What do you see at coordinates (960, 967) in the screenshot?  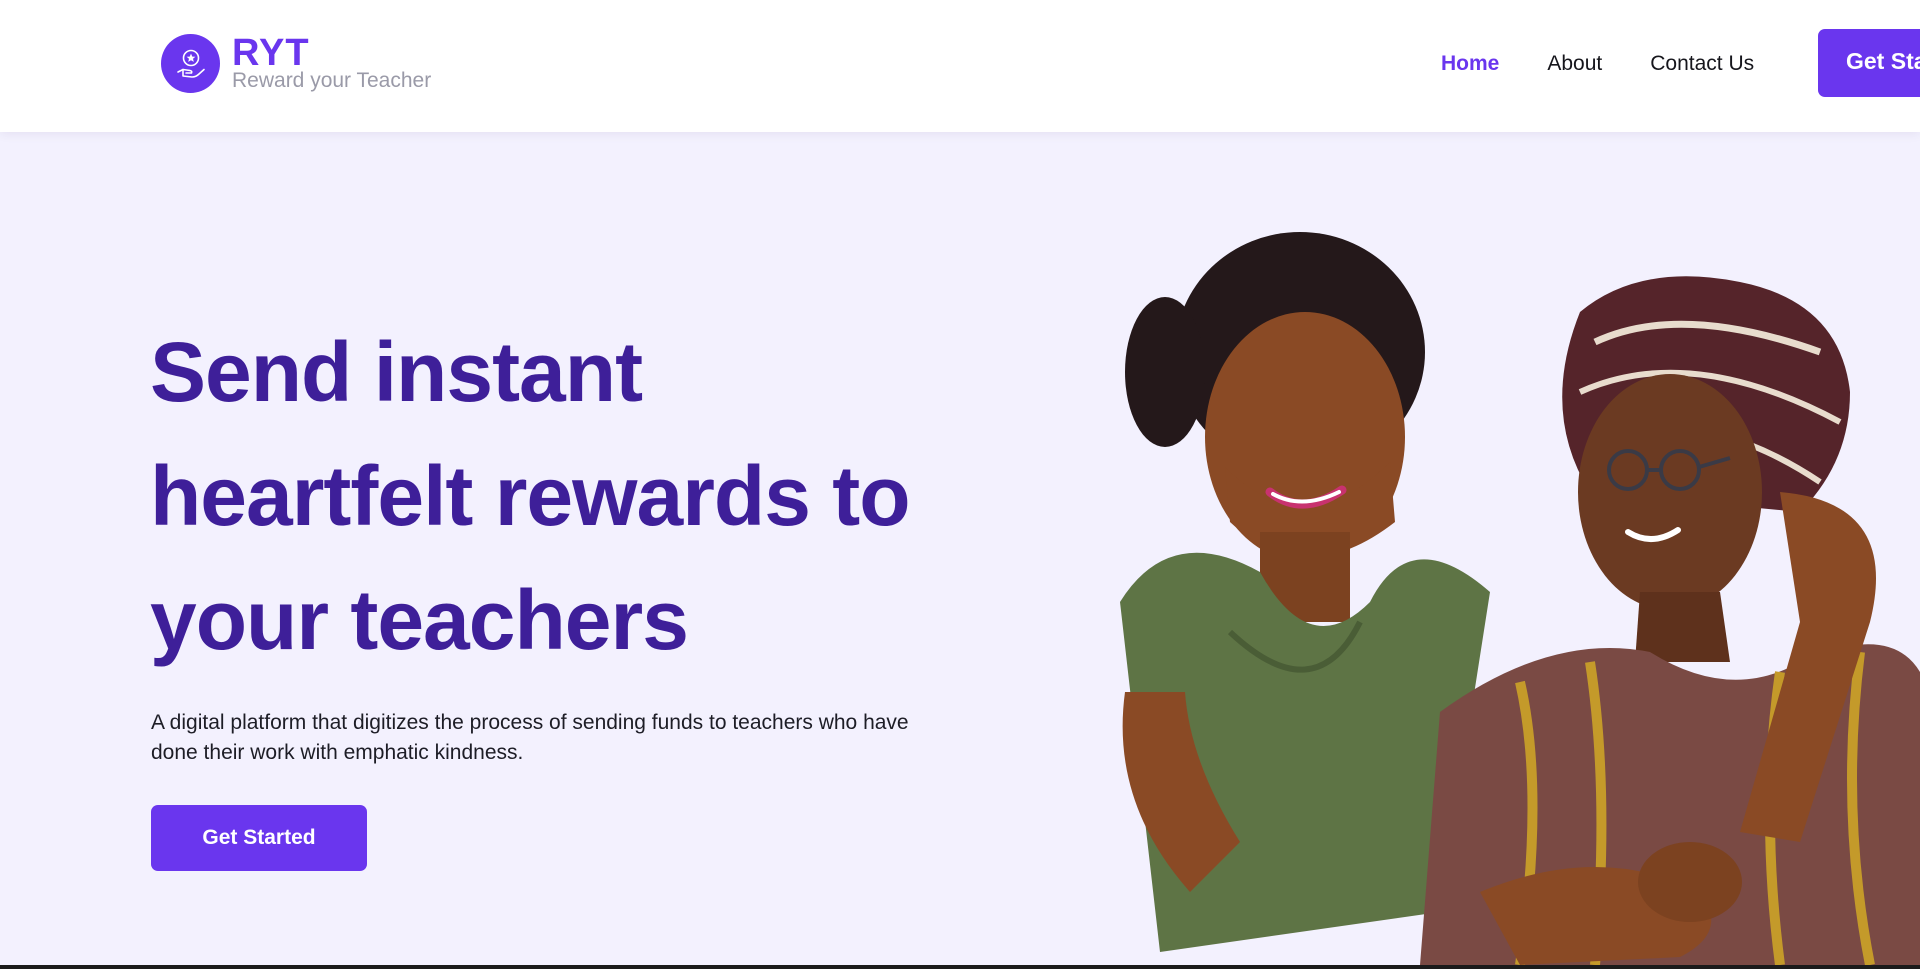 I see `page-bottom-border` at bounding box center [960, 967].